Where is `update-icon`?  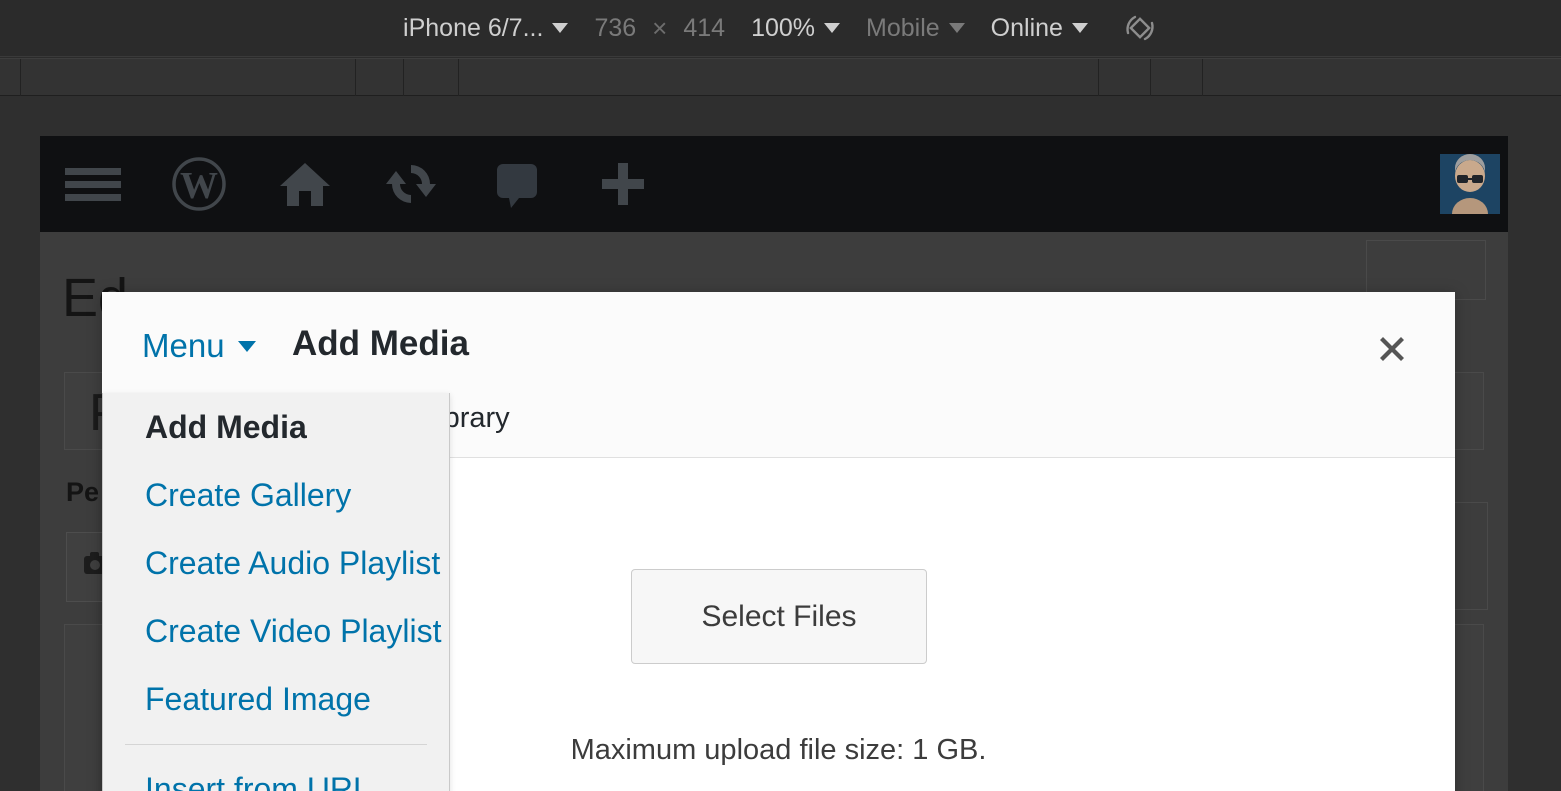
update-icon is located at coordinates (411, 184).